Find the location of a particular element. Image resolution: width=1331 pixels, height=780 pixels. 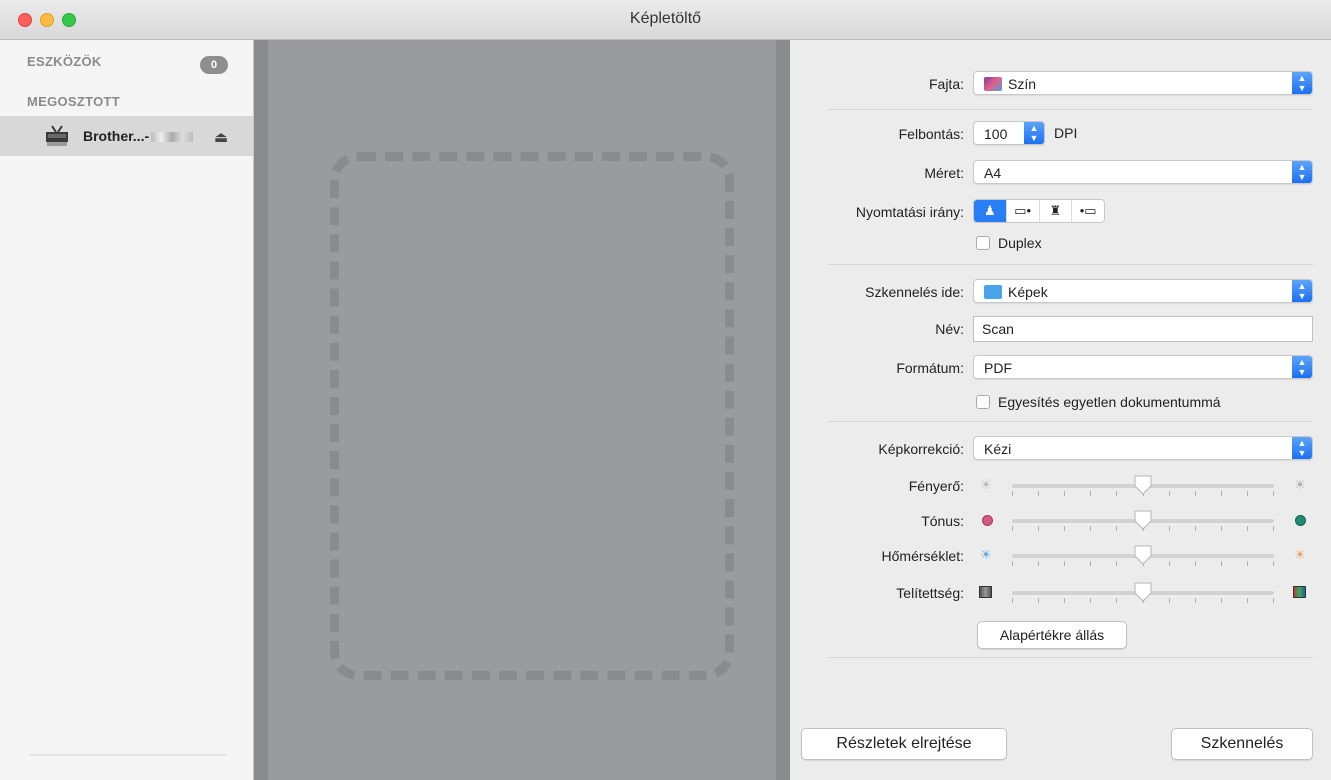

sun-bright-icon: ☀ is located at coordinates (1300, 484).